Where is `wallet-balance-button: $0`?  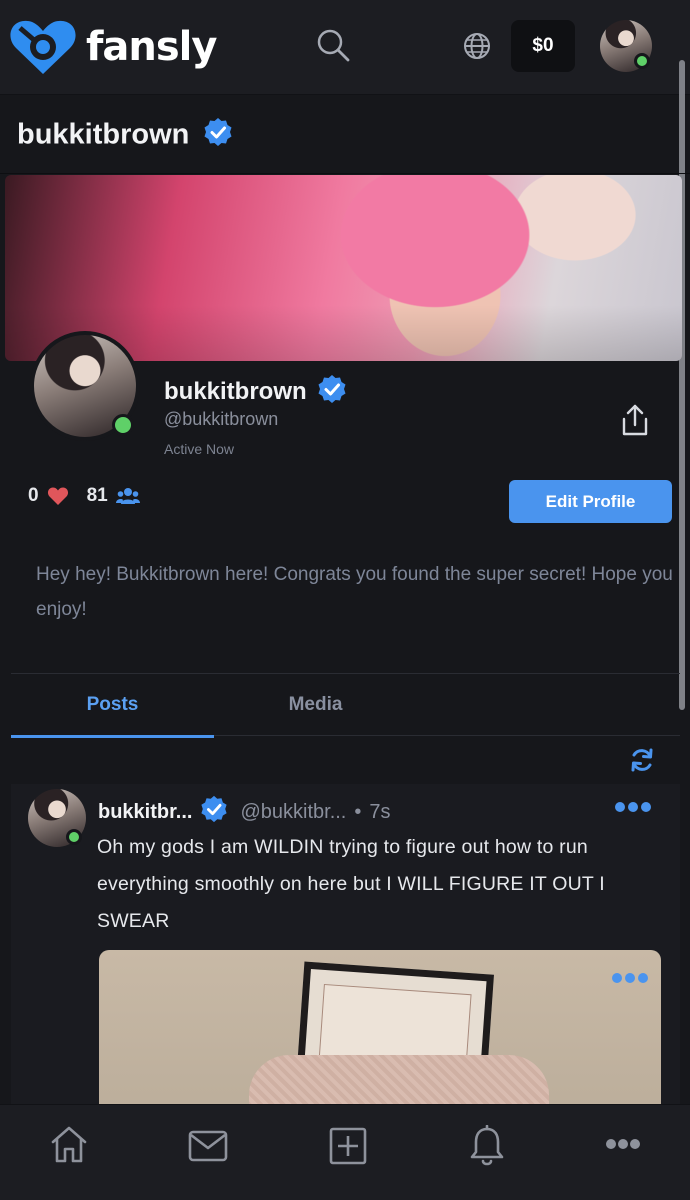
wallet-balance-button: $0 is located at coordinates (543, 46).